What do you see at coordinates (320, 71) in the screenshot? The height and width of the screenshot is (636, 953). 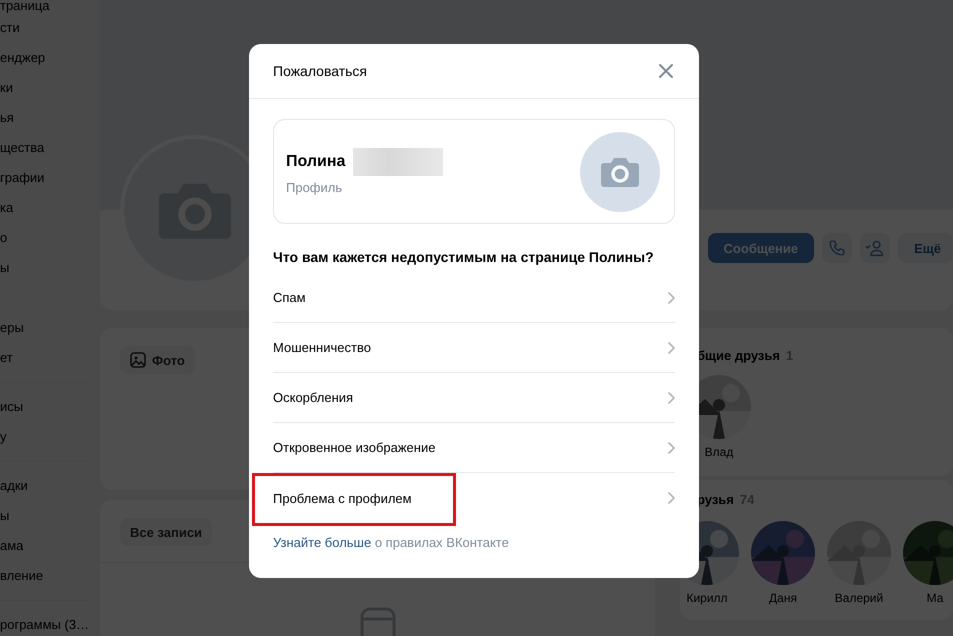 I see `dialog-title: Пожаловаться` at bounding box center [320, 71].